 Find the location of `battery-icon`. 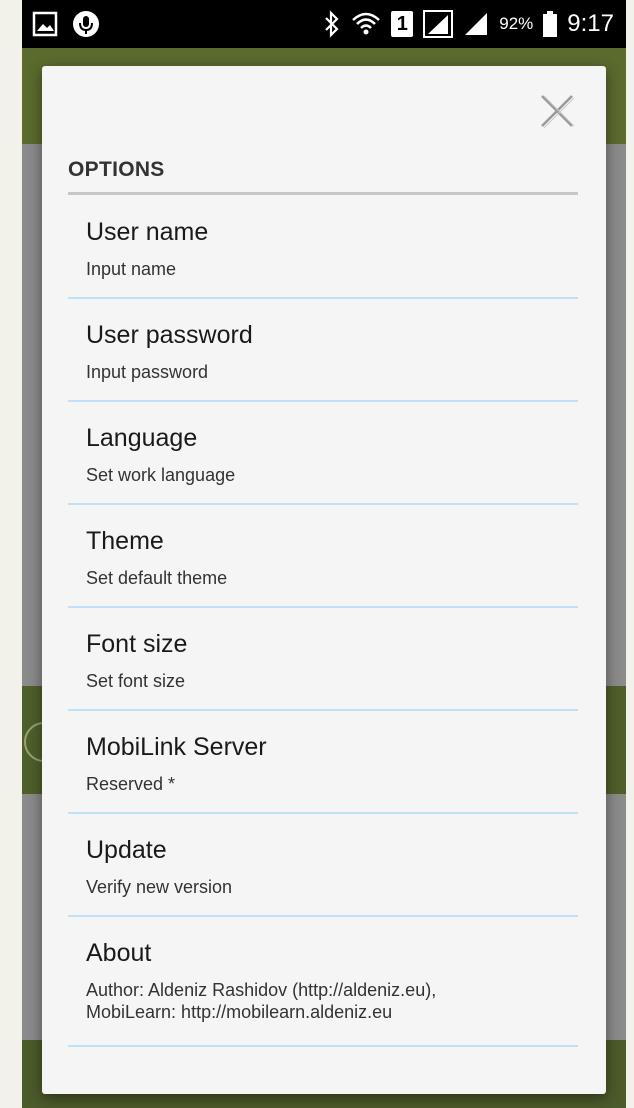

battery-icon is located at coordinates (550, 24).